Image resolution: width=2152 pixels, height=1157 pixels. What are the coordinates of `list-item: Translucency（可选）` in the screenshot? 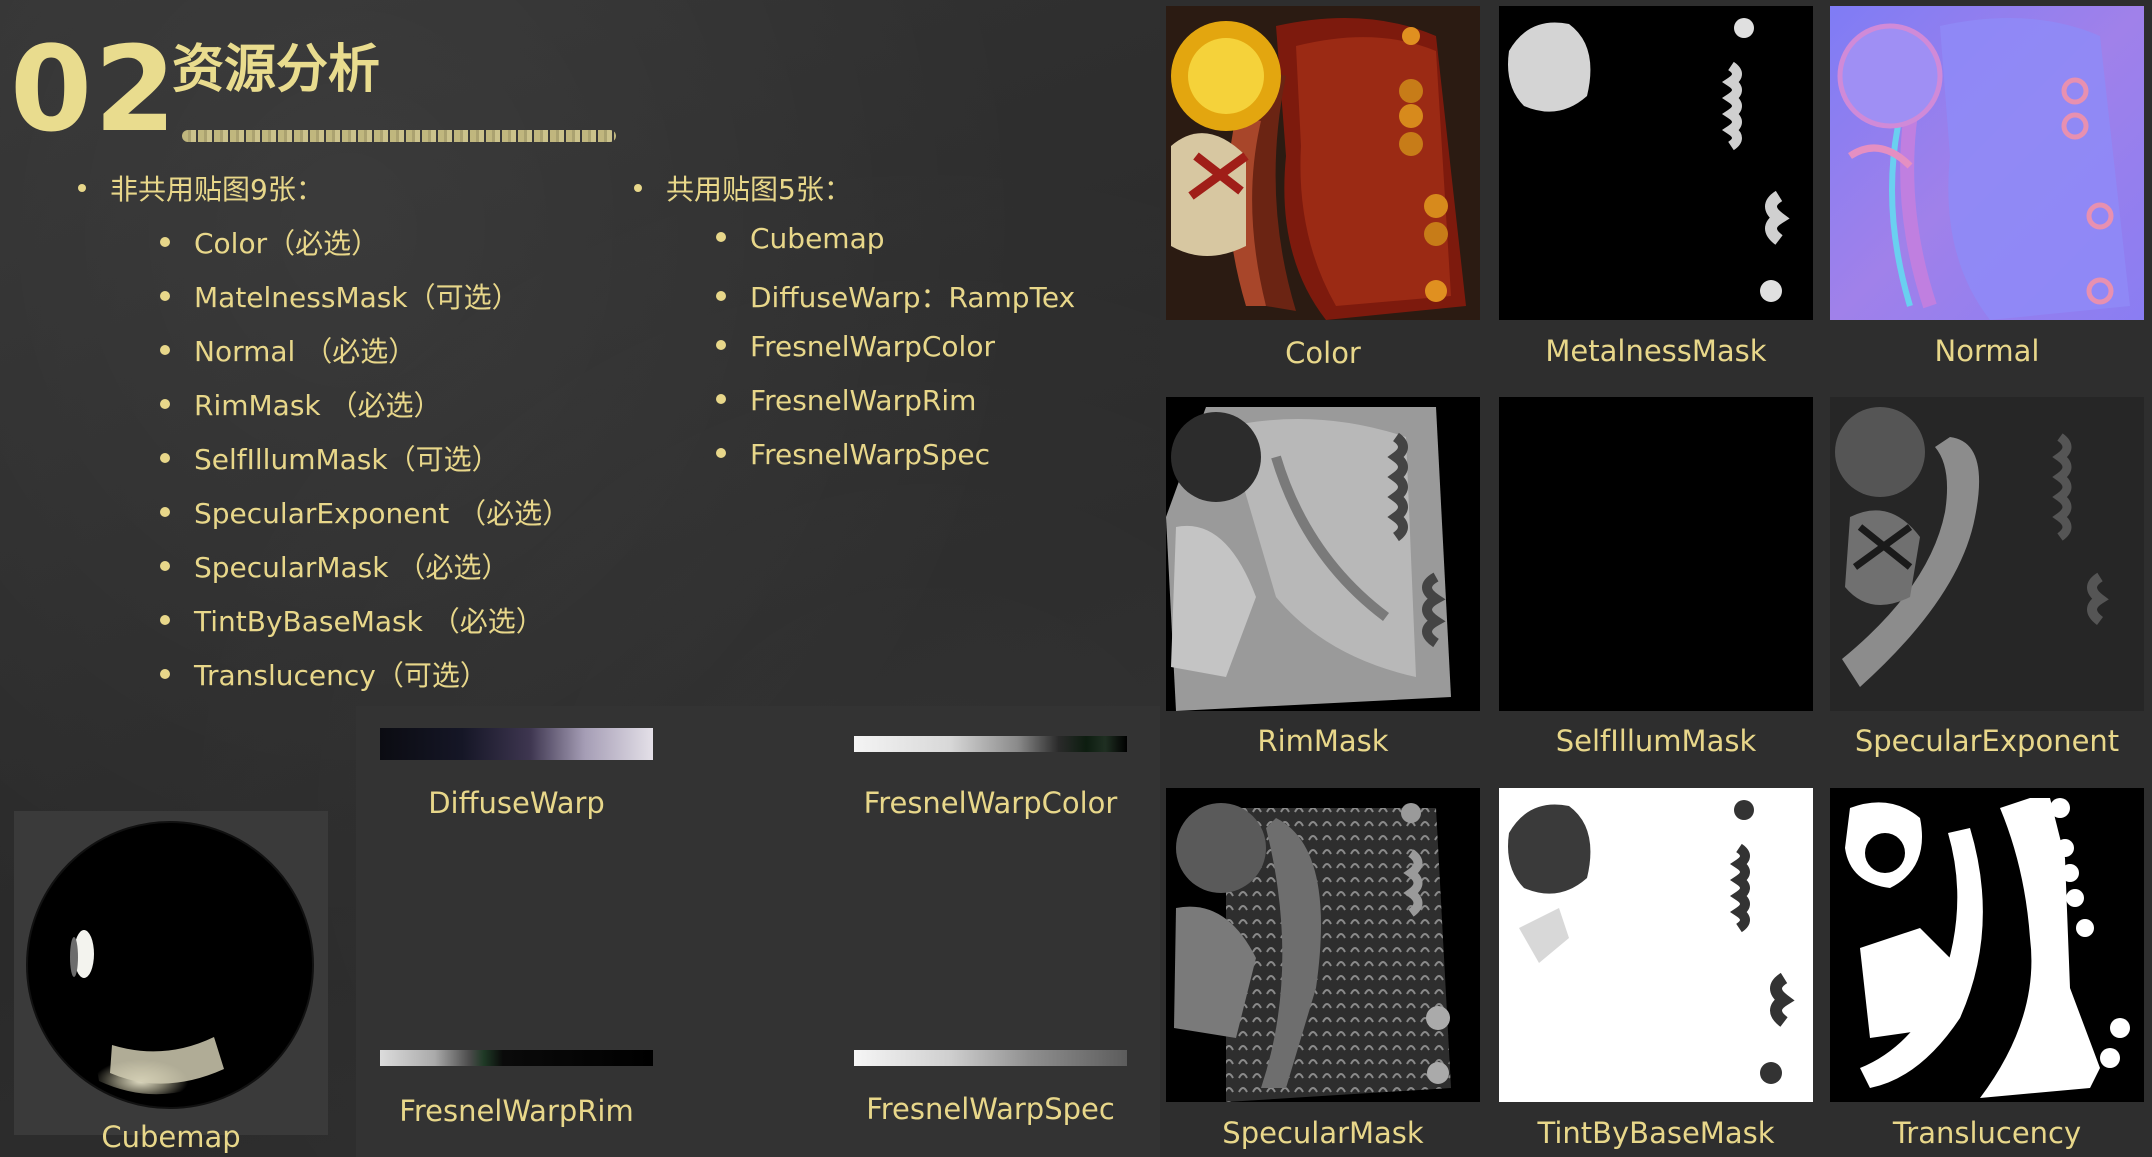 It's located at (324, 674).